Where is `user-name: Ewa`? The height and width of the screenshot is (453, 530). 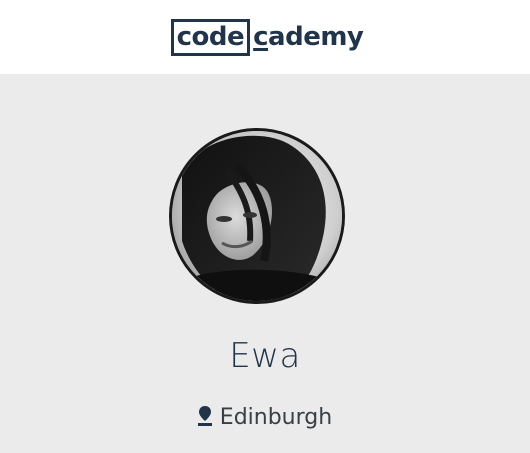
user-name: Ewa is located at coordinates (265, 356).